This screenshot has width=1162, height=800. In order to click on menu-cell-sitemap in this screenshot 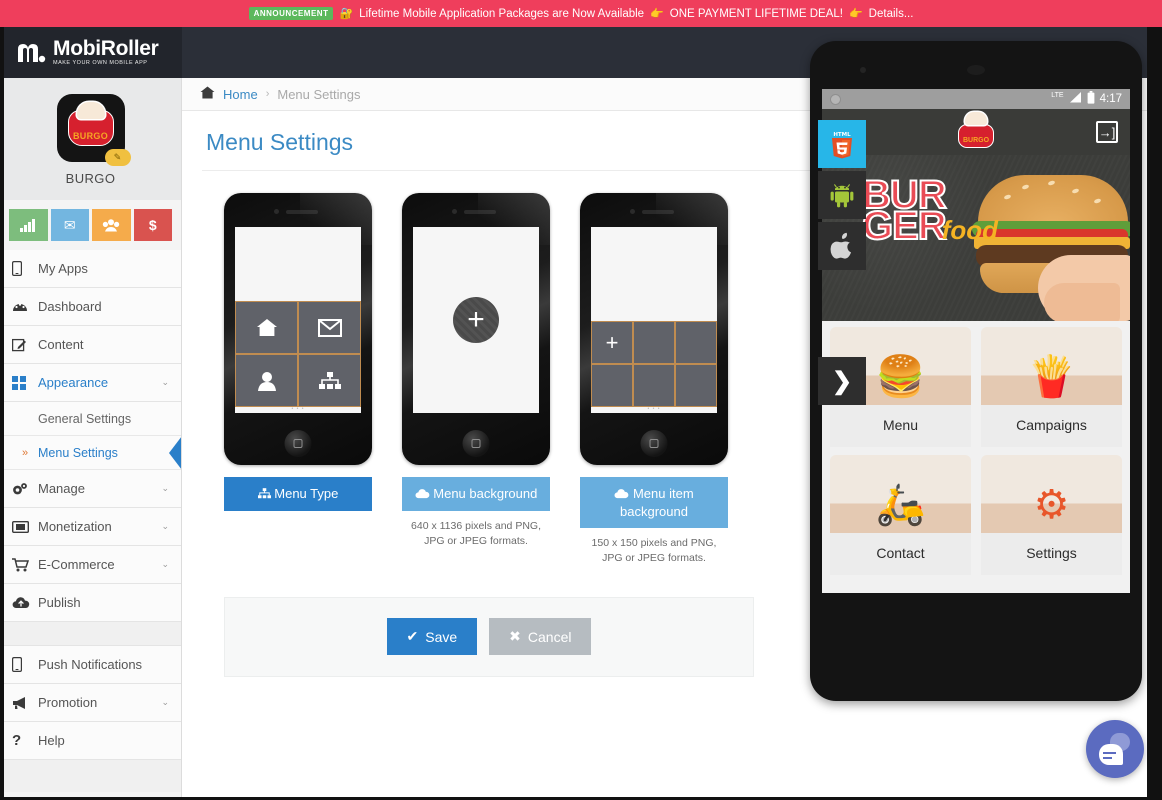, I will do `click(329, 380)`.